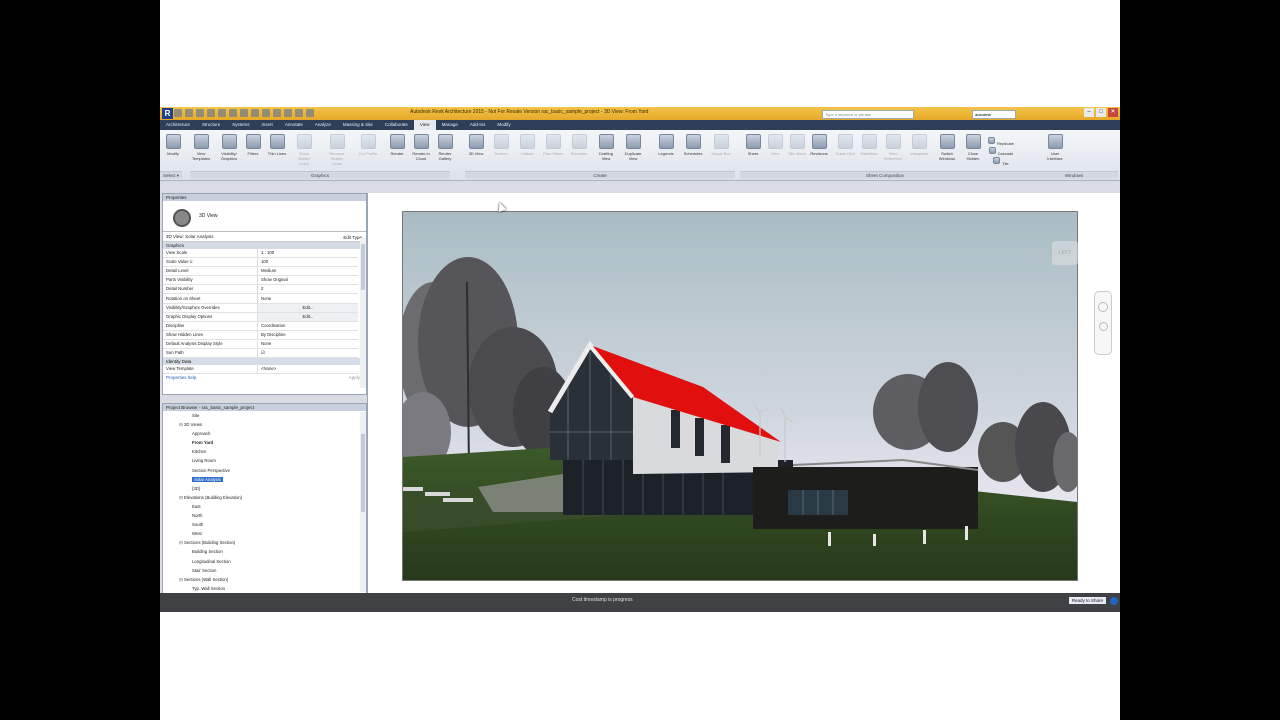 This screenshot has width=1280, height=720. What do you see at coordinates (753, 151) in the screenshot?
I see `sheet-button: Sheet` at bounding box center [753, 151].